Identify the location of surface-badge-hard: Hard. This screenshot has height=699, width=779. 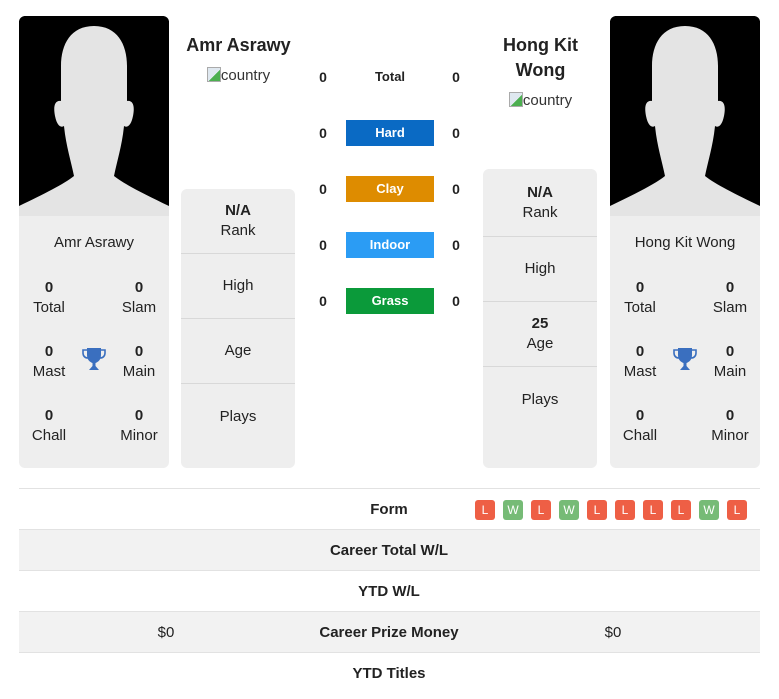
(390, 133).